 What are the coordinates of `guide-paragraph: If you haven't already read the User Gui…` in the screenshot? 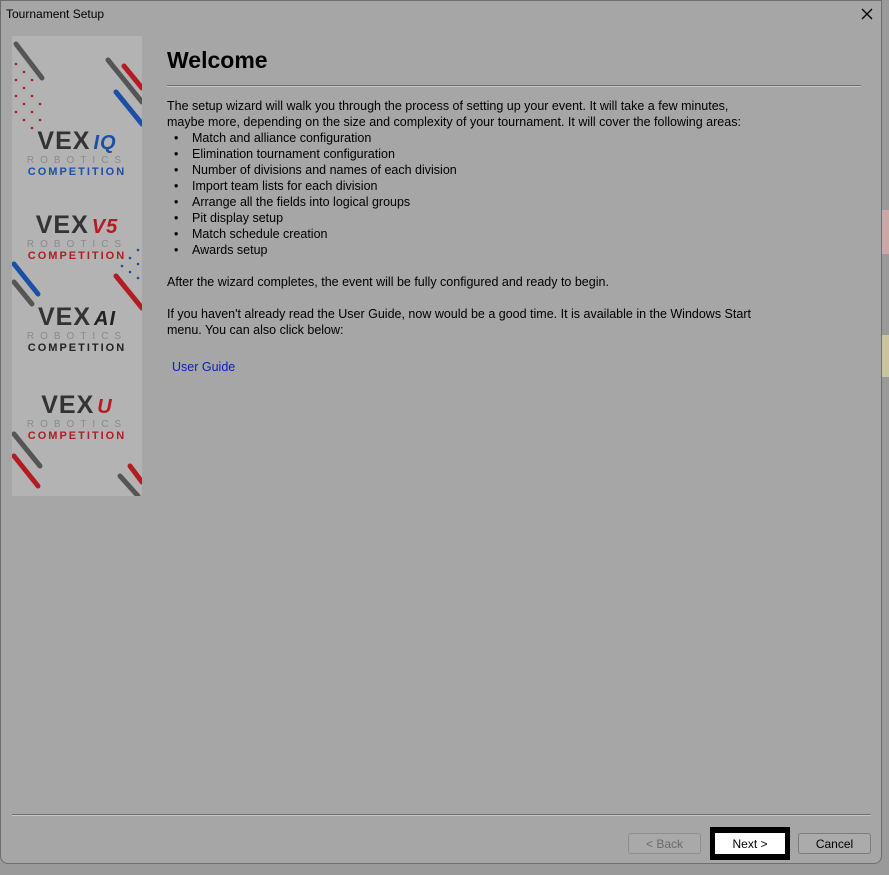 It's located at (459, 322).